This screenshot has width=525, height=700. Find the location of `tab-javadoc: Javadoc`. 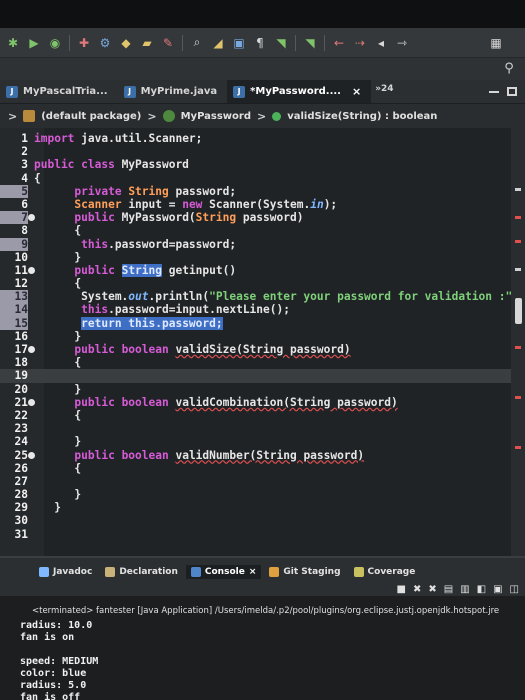

tab-javadoc: Javadoc is located at coordinates (65, 572).